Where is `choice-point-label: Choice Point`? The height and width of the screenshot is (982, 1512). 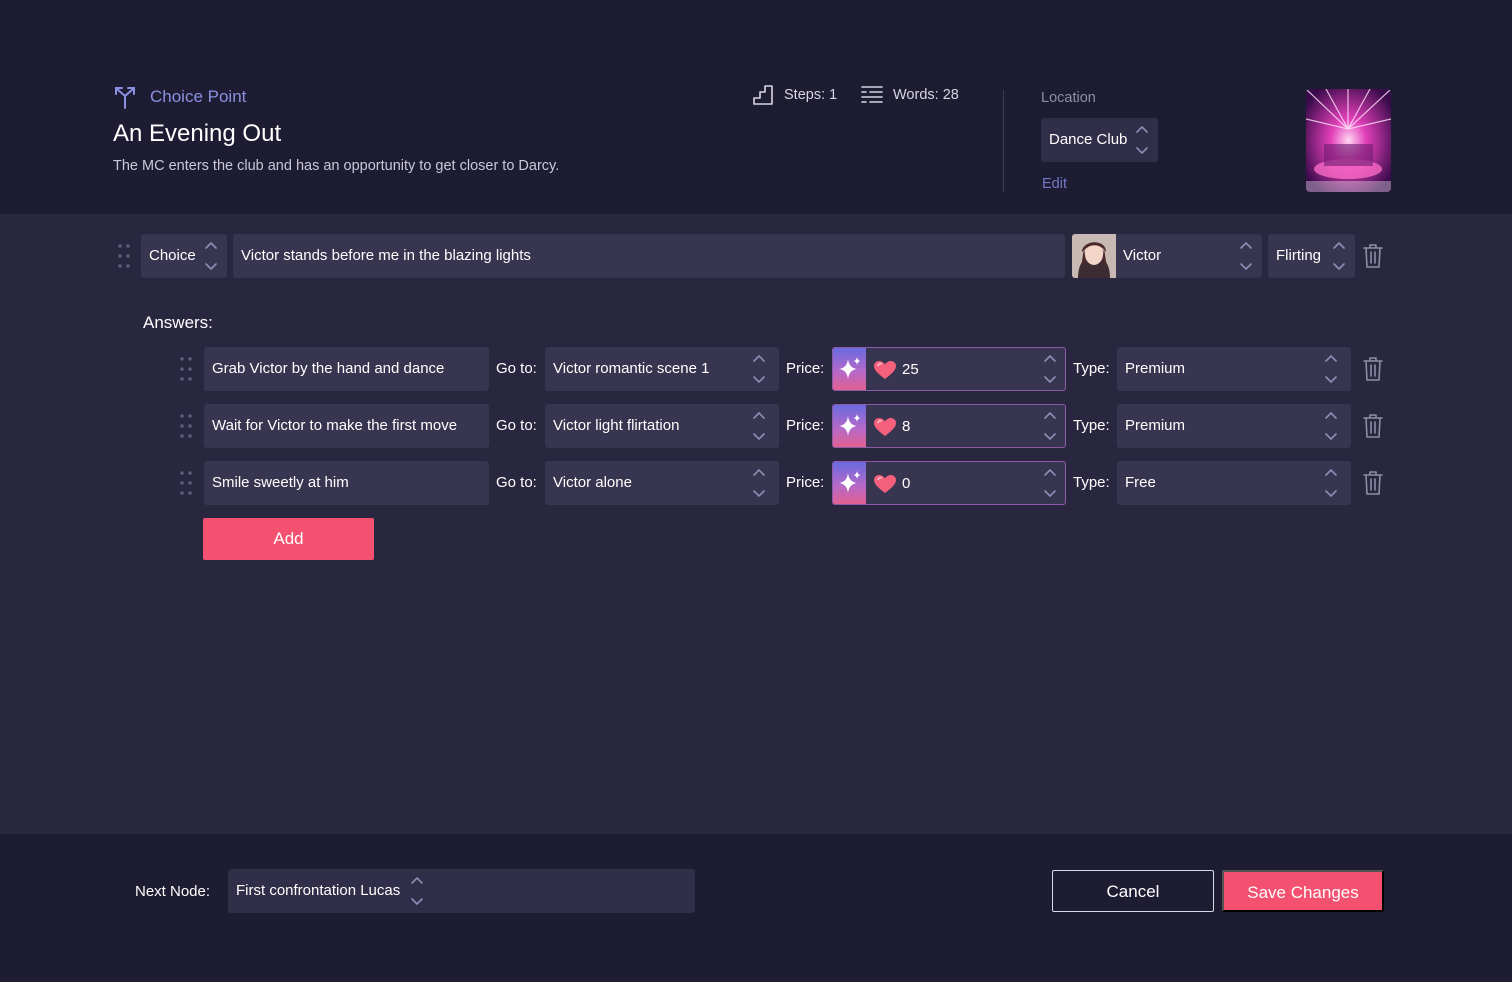
choice-point-label: Choice Point is located at coordinates (198, 96).